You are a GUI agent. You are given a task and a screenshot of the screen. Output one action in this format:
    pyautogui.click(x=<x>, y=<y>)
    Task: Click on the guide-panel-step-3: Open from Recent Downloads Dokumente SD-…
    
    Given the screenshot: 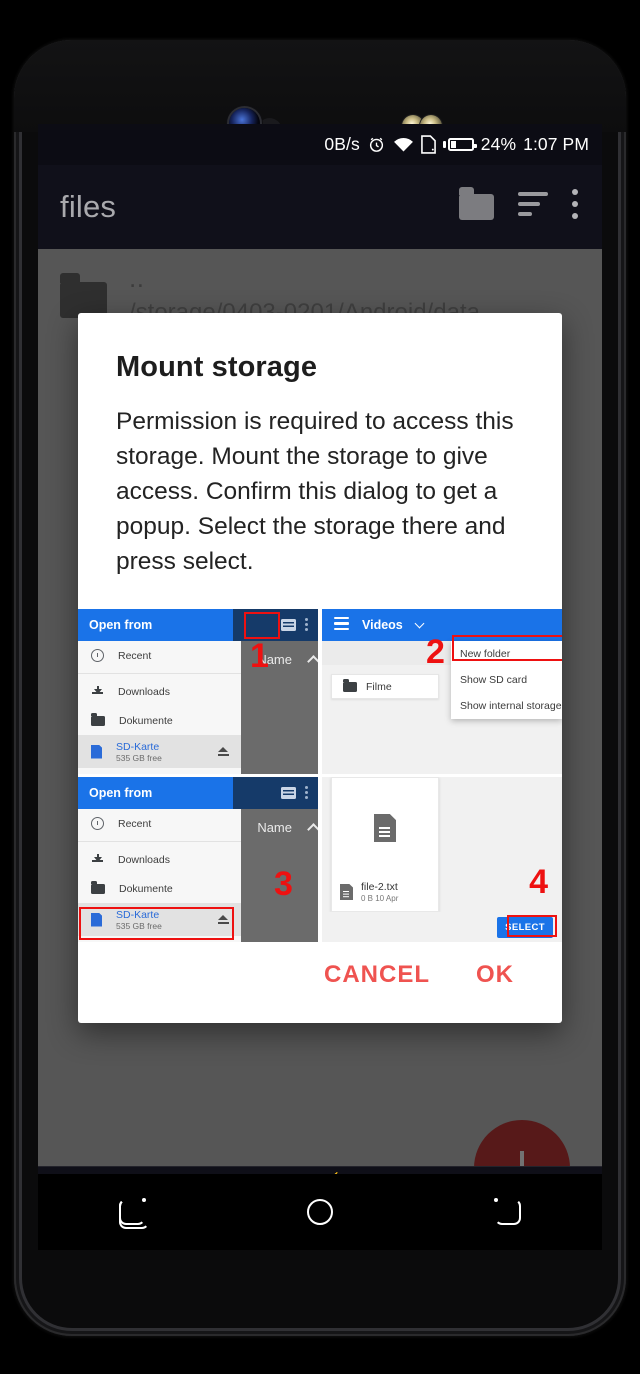 What is the action you would take?
    pyautogui.click(x=198, y=859)
    